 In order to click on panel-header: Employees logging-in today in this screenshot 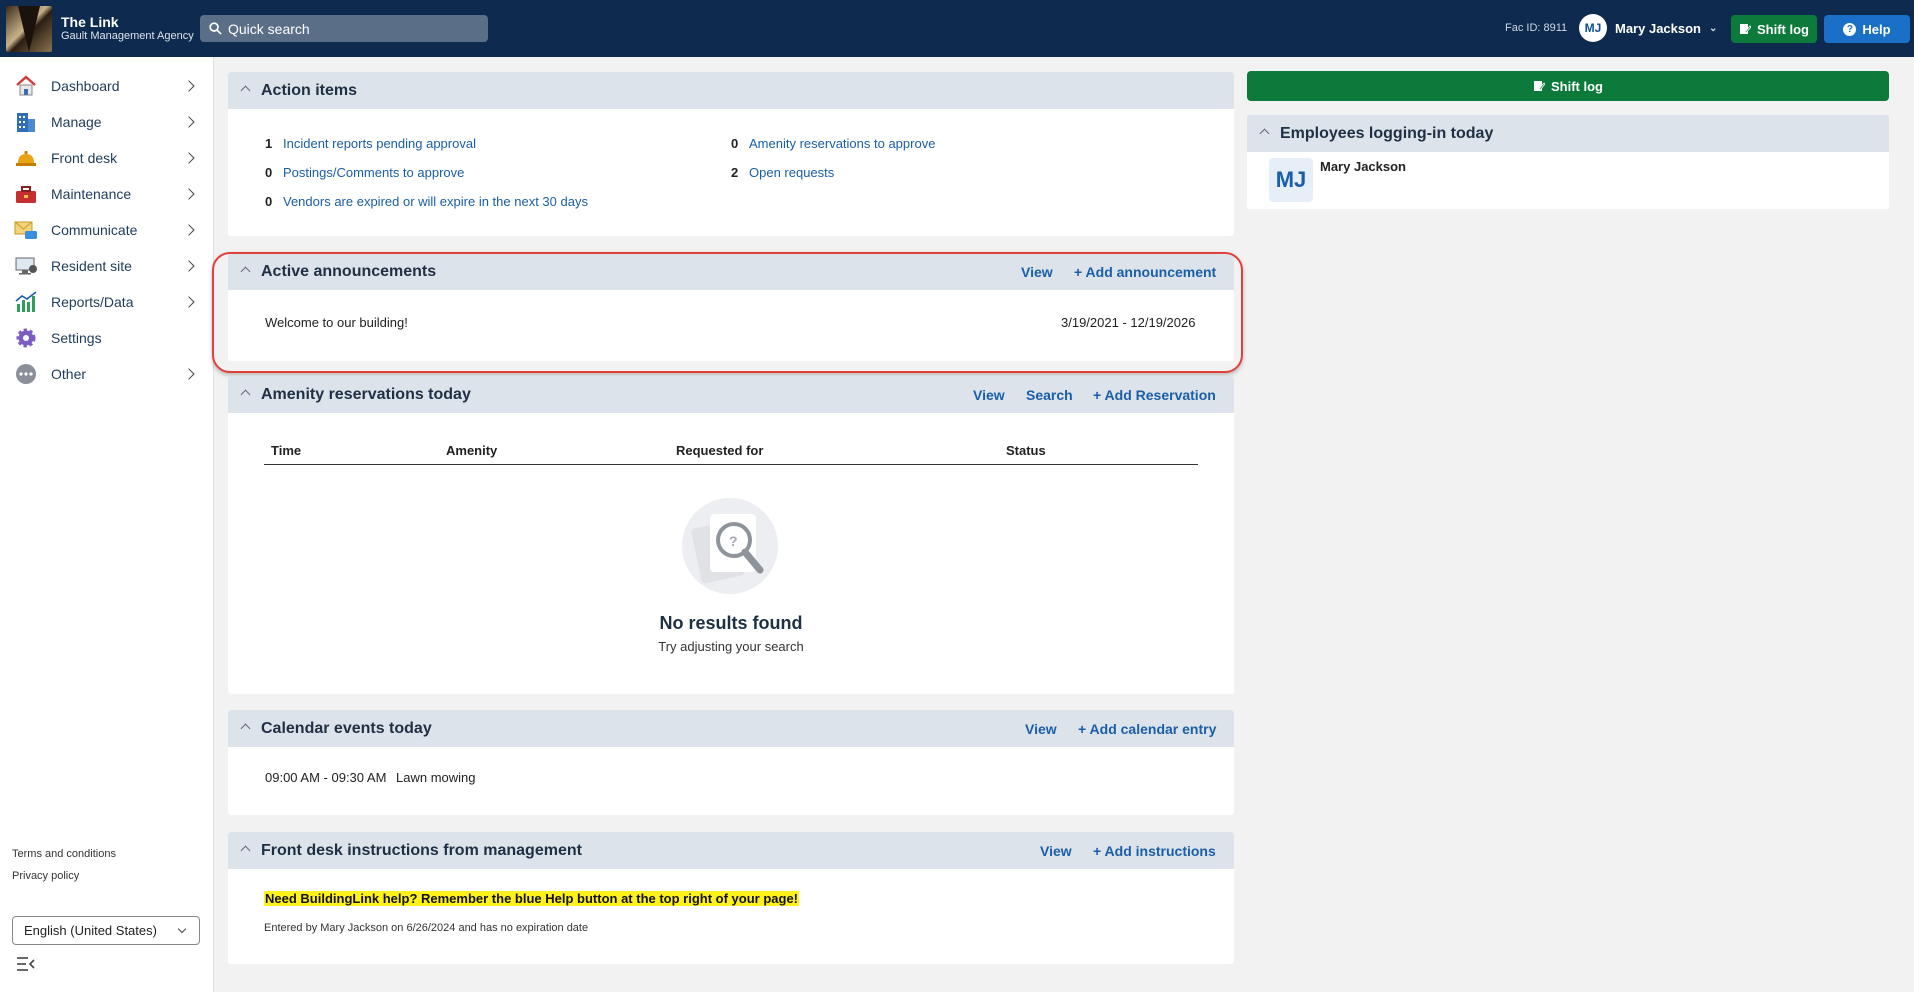, I will do `click(1568, 133)`.